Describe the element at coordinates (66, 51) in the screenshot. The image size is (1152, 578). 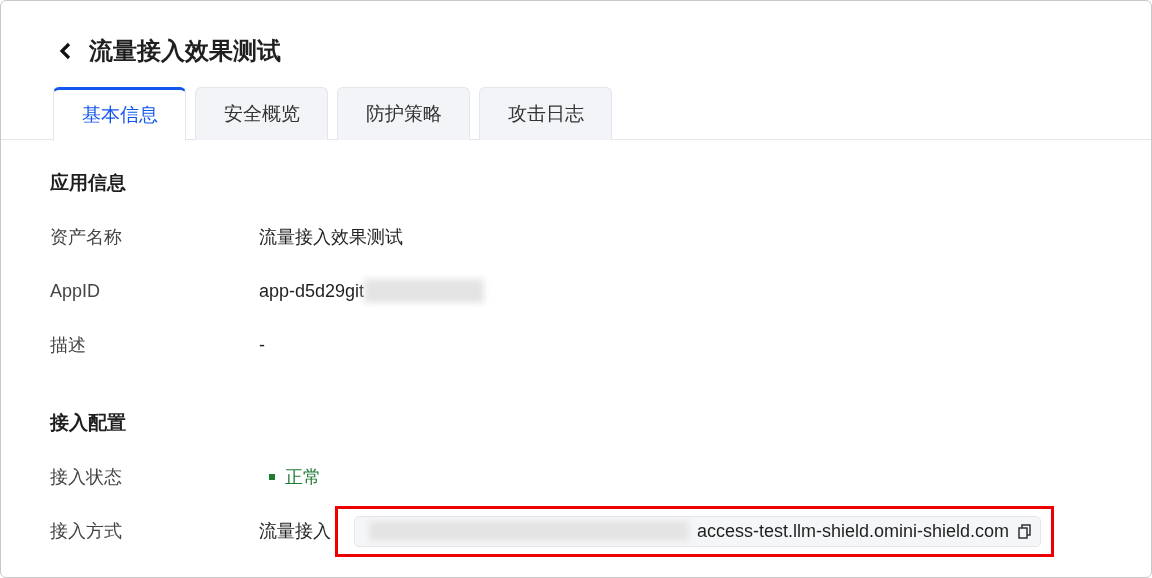
I see `back-icon` at that location.